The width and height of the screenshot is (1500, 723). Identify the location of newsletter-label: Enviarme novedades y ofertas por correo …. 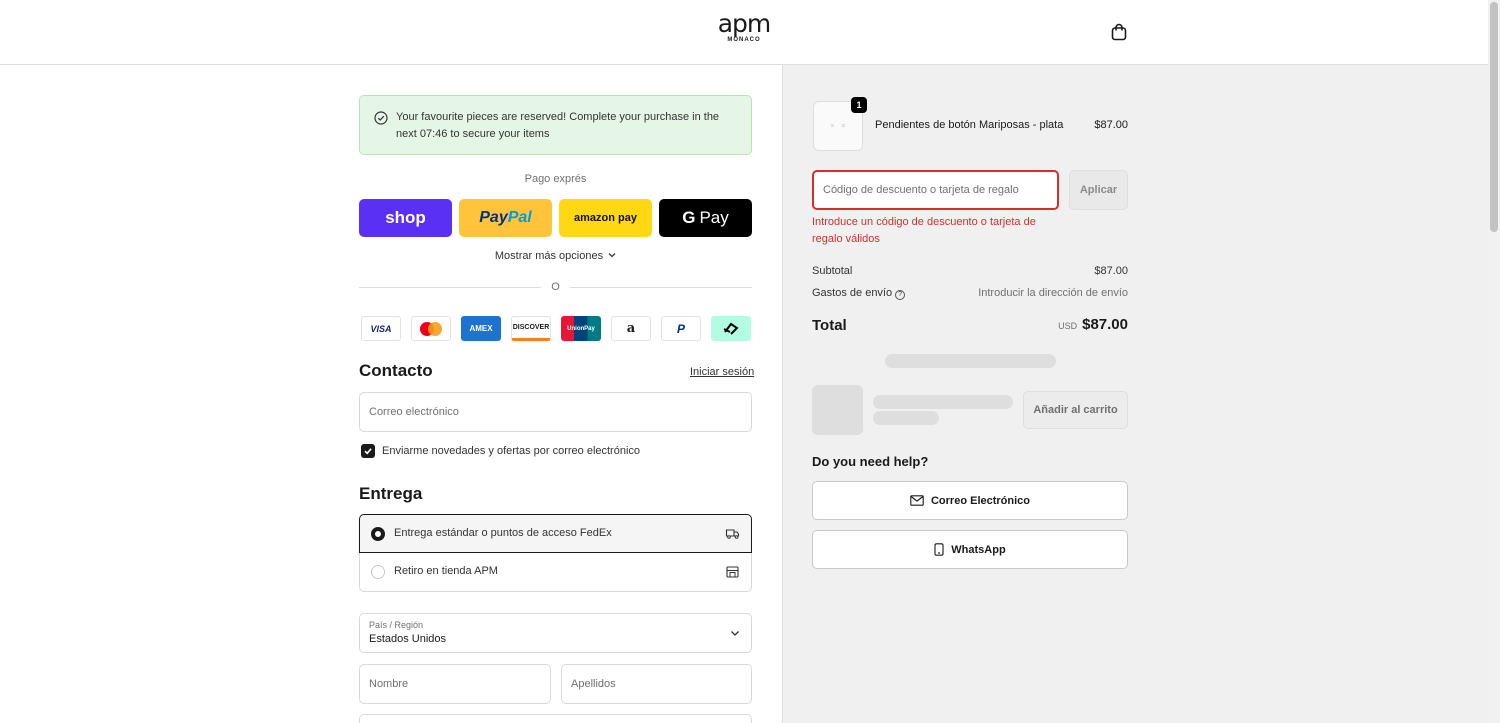
(511, 451).